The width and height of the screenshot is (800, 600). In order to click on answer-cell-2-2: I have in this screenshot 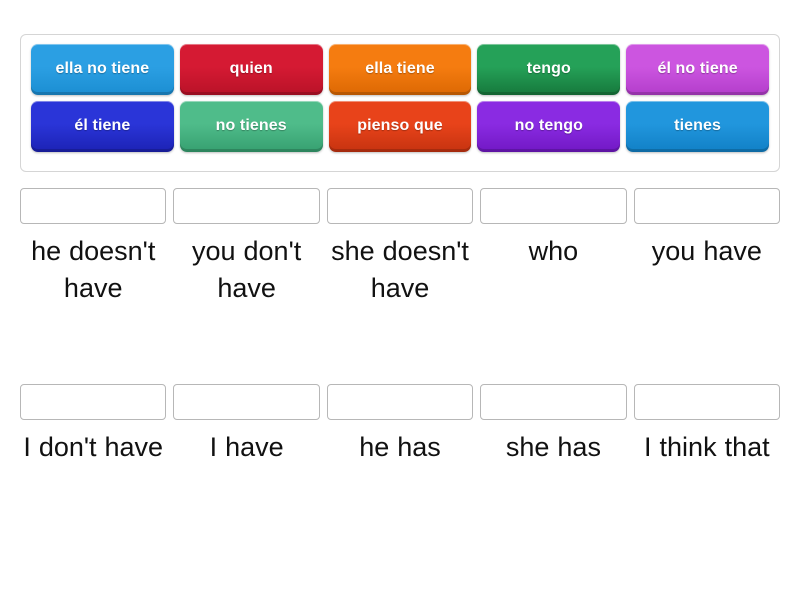, I will do `click(246, 425)`.